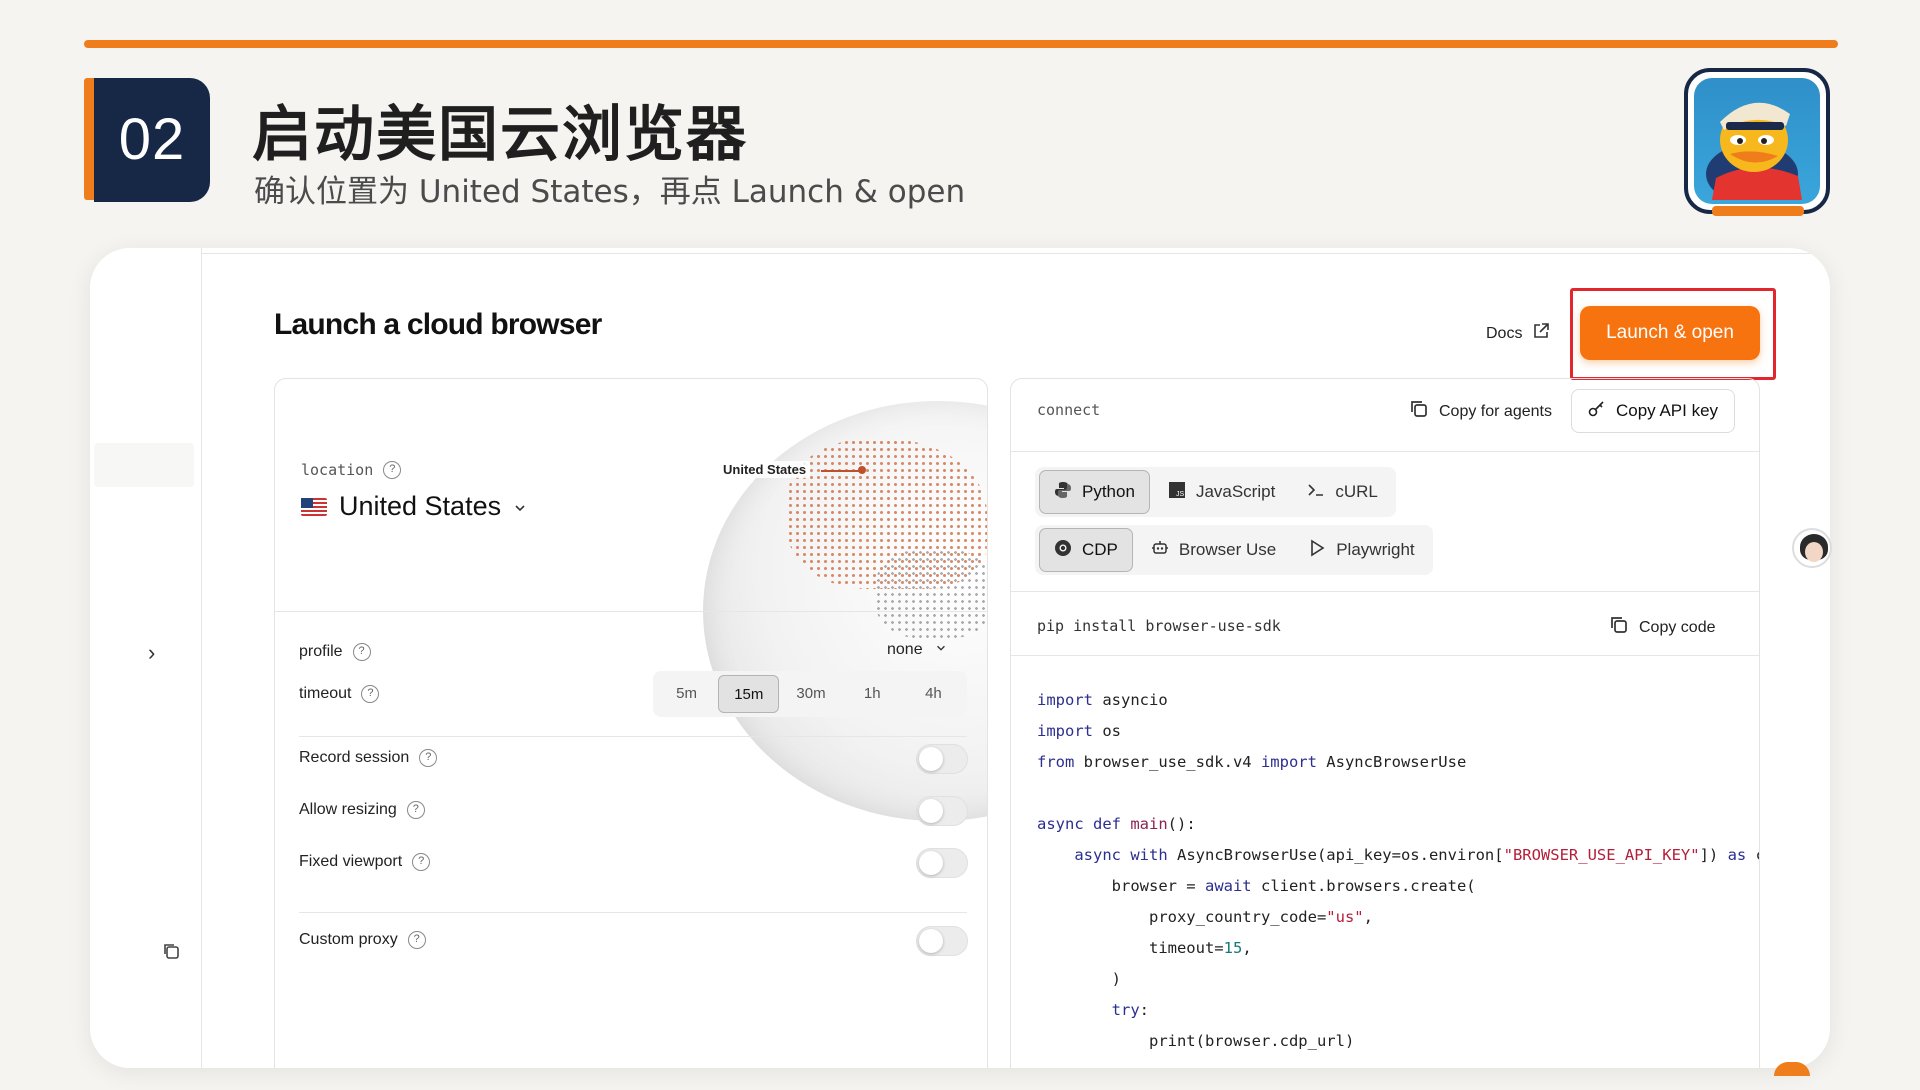  Describe the element at coordinates (933, 694) in the screenshot. I see `timeout-option: 4h` at that location.